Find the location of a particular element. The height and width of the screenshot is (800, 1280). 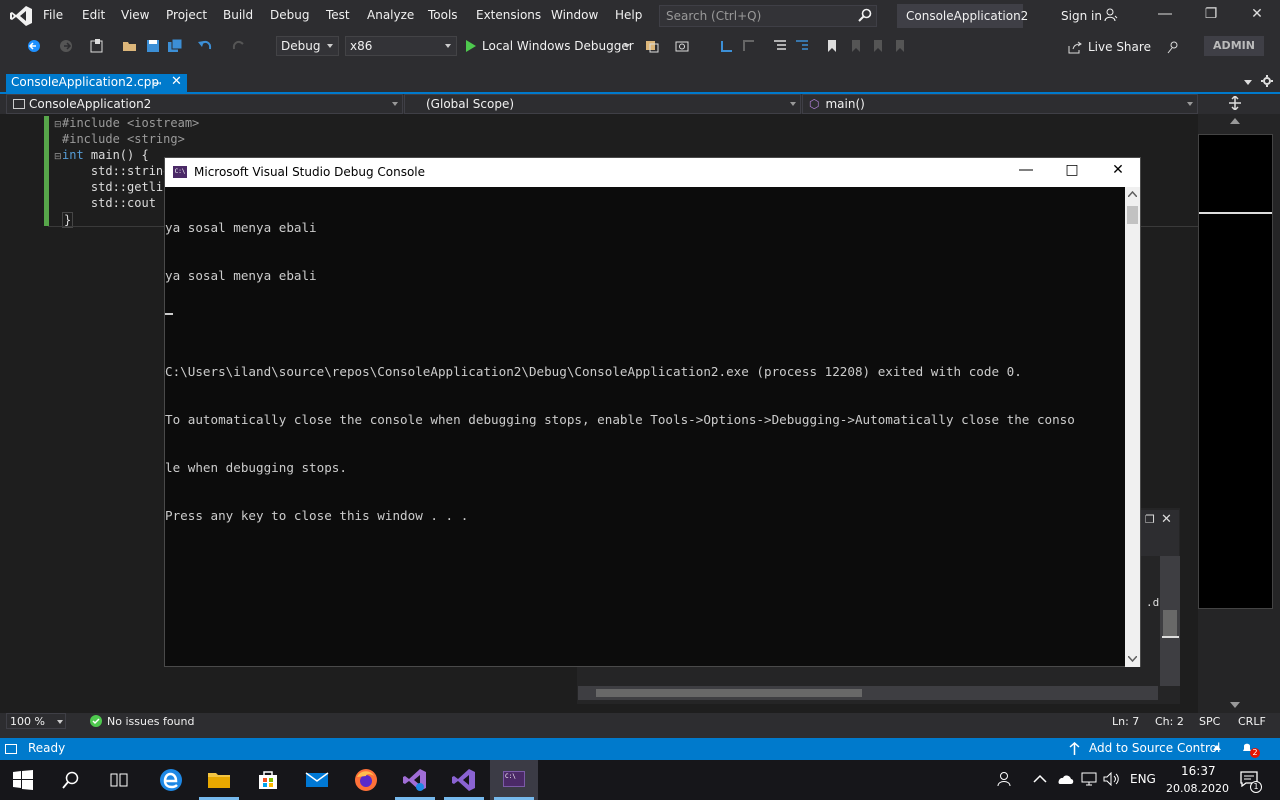

issues-status: No issues found is located at coordinates (150, 721).